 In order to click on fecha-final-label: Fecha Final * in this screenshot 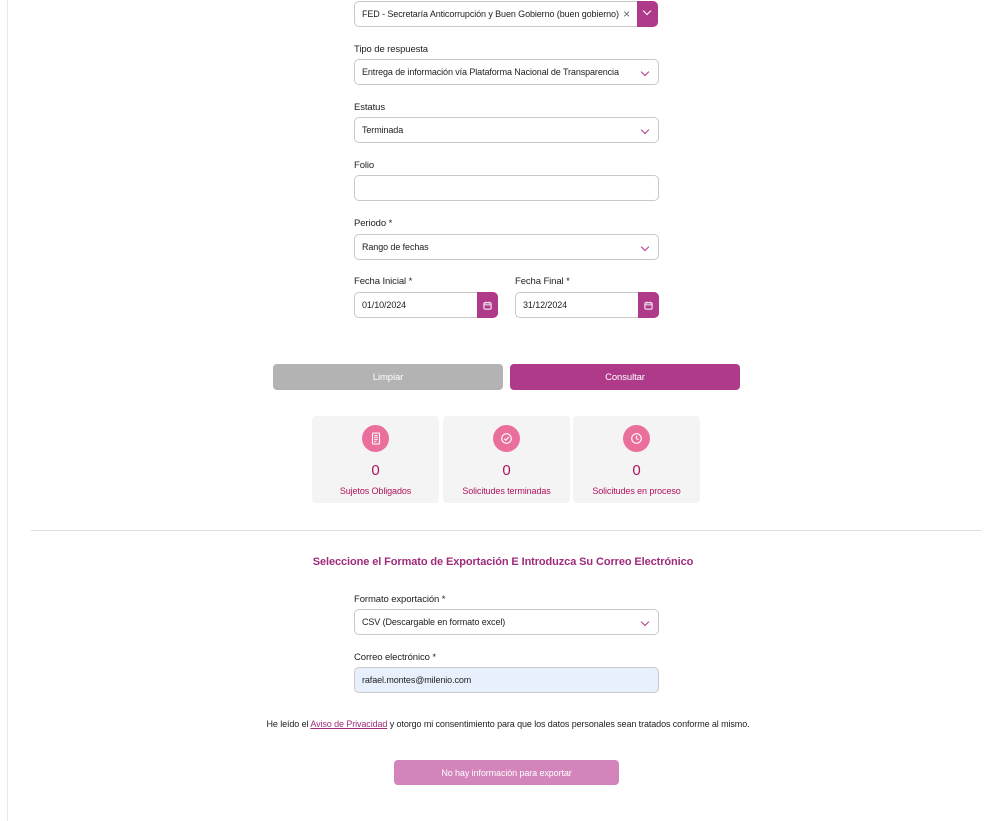, I will do `click(542, 281)`.